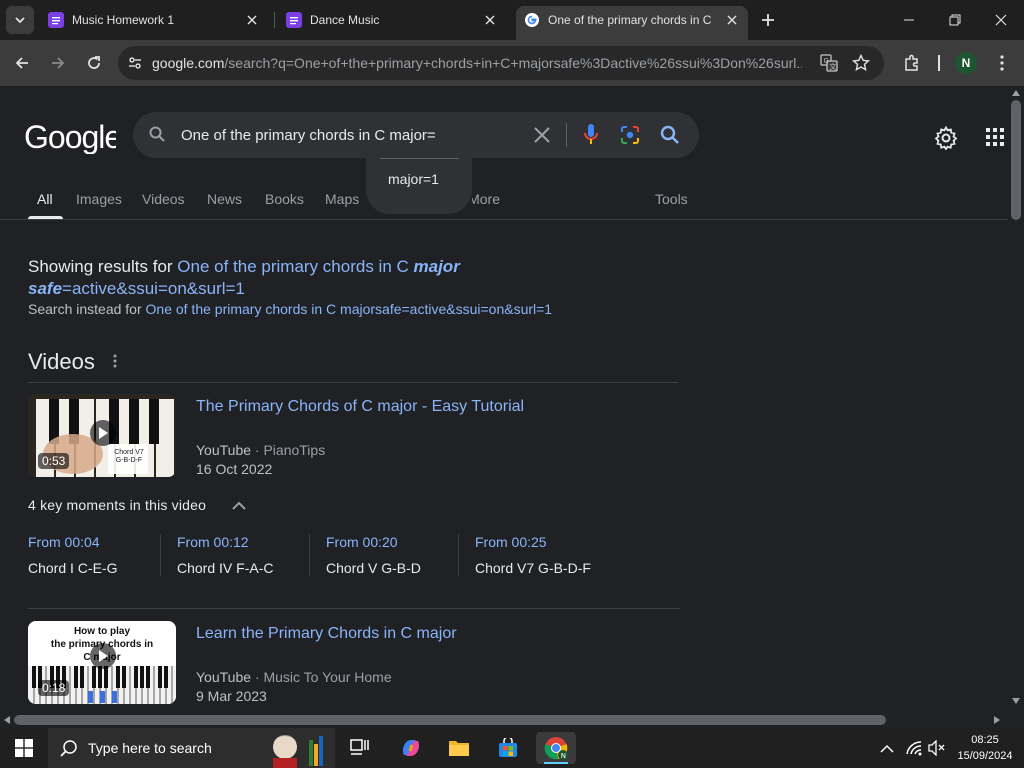 The height and width of the screenshot is (768, 1024). What do you see at coordinates (188, 63) in the screenshot?
I see `url-host: google.com` at bounding box center [188, 63].